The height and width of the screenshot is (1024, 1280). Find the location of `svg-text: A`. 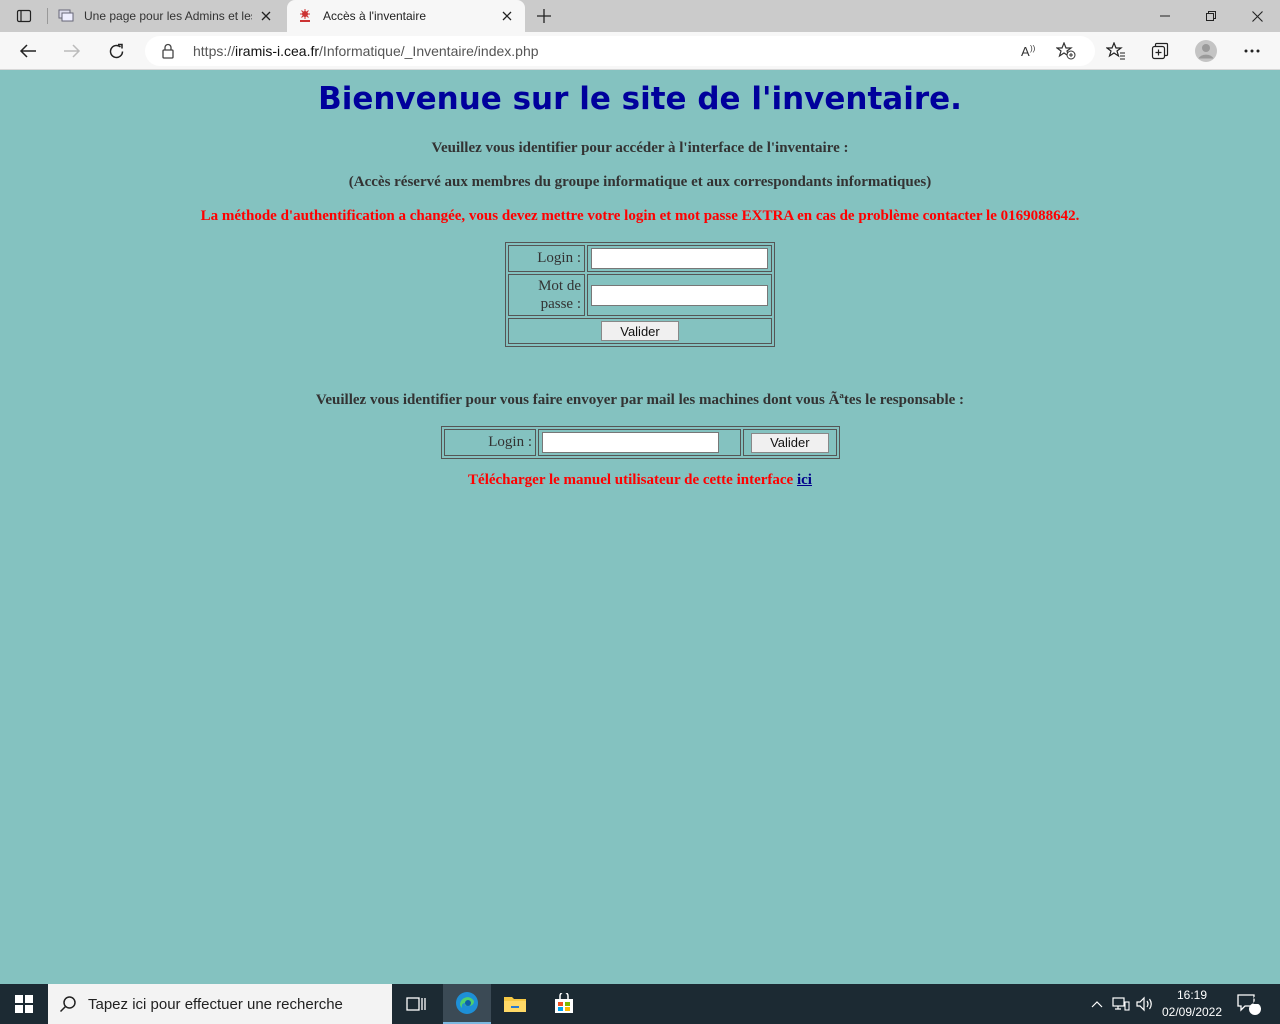

svg-text: A is located at coordinates (1025, 51).